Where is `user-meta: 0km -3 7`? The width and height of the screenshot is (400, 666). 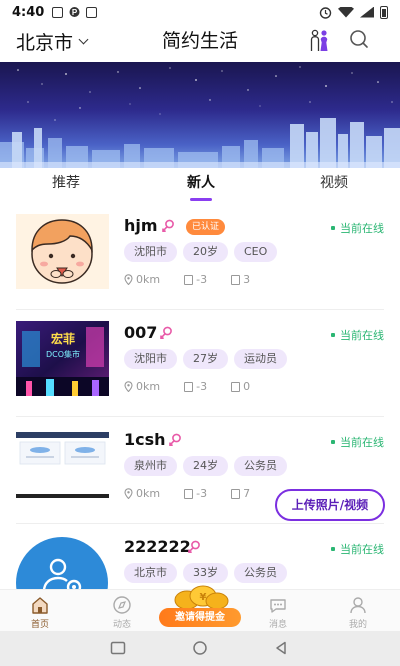 user-meta: 0km -3 7 is located at coordinates (199, 493).